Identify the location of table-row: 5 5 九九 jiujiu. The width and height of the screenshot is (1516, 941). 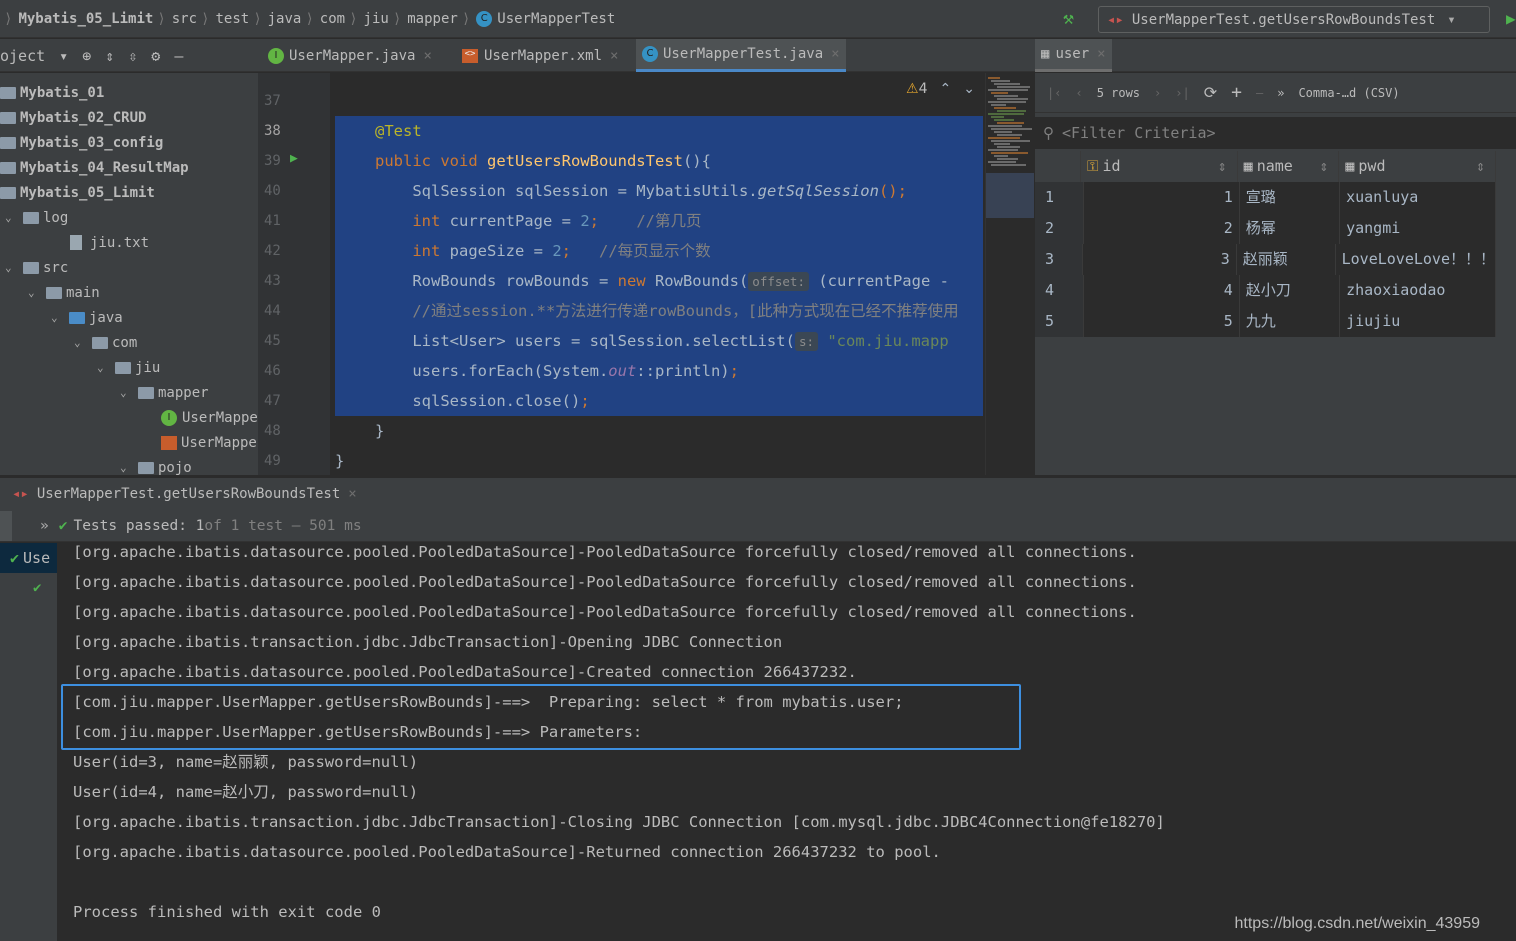
(1266, 321).